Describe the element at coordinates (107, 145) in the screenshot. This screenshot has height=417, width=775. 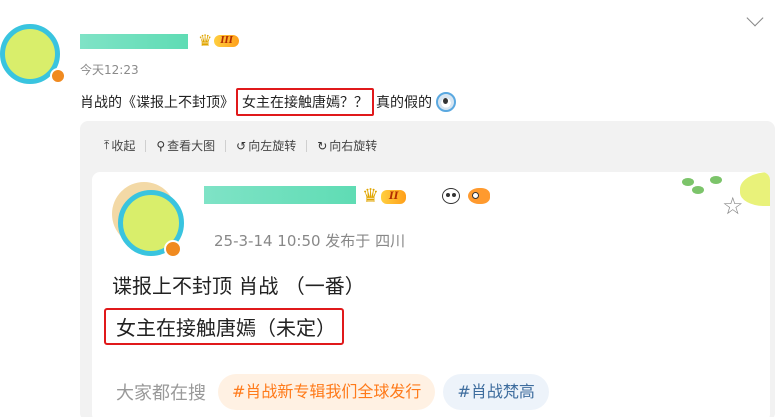
I see `collapse-icon: ⤒` at that location.